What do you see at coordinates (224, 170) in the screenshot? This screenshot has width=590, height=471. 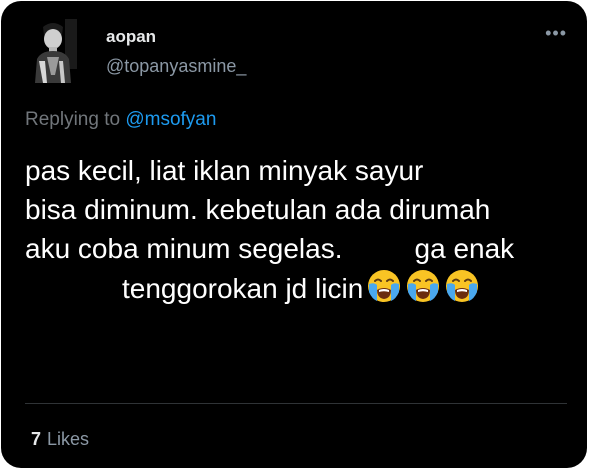 I see `tweet-line: pas kecil, liat iklan minyak sayur` at bounding box center [224, 170].